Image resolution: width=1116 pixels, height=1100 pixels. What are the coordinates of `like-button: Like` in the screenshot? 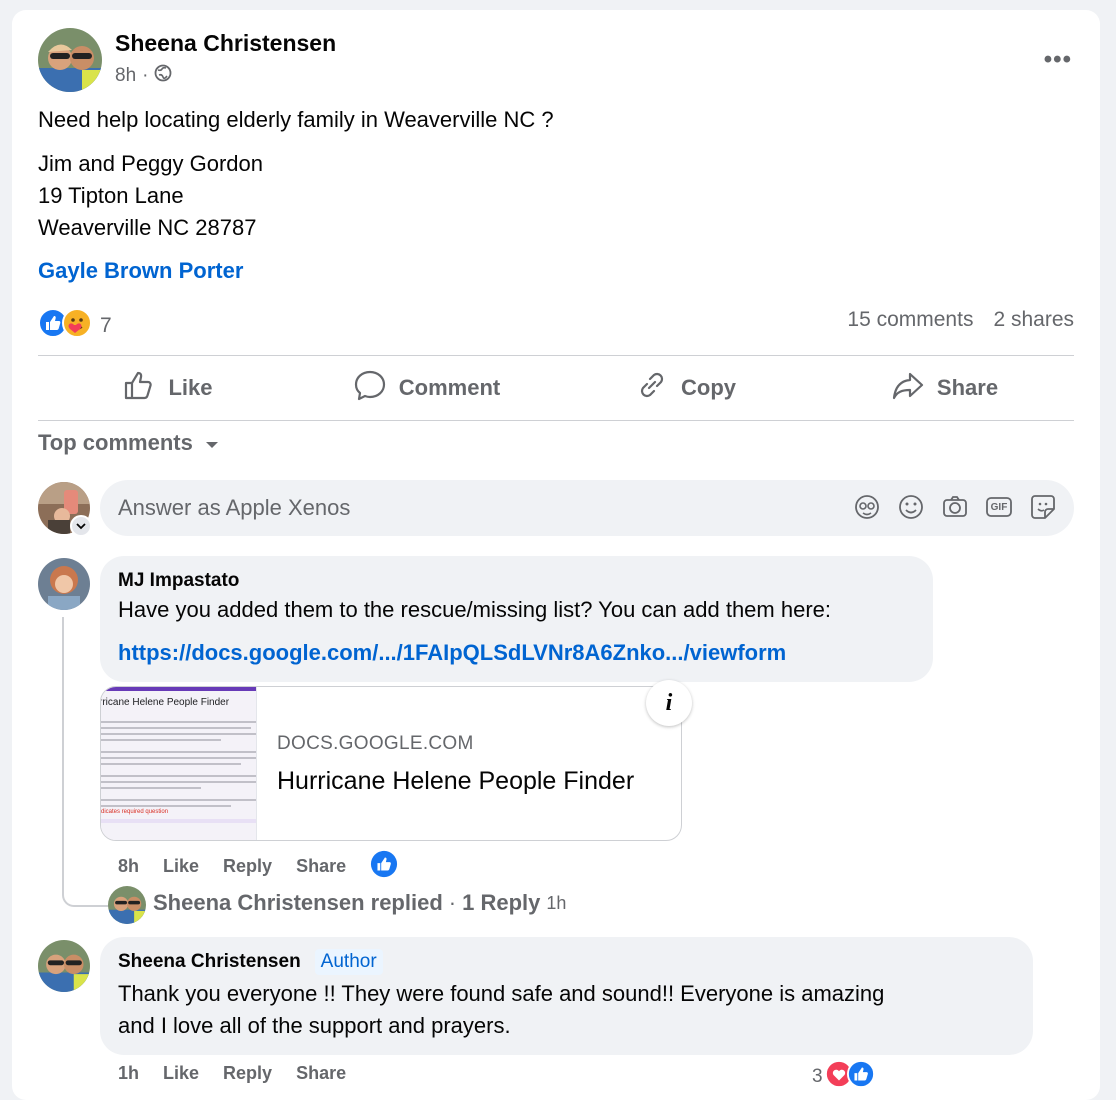 It's located at (167, 388).